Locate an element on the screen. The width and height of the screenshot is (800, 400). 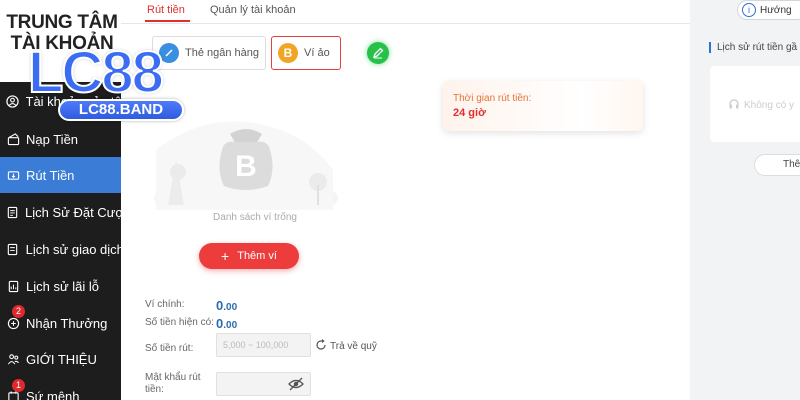
withdraw-time-value: 24 giờ is located at coordinates (469, 113).